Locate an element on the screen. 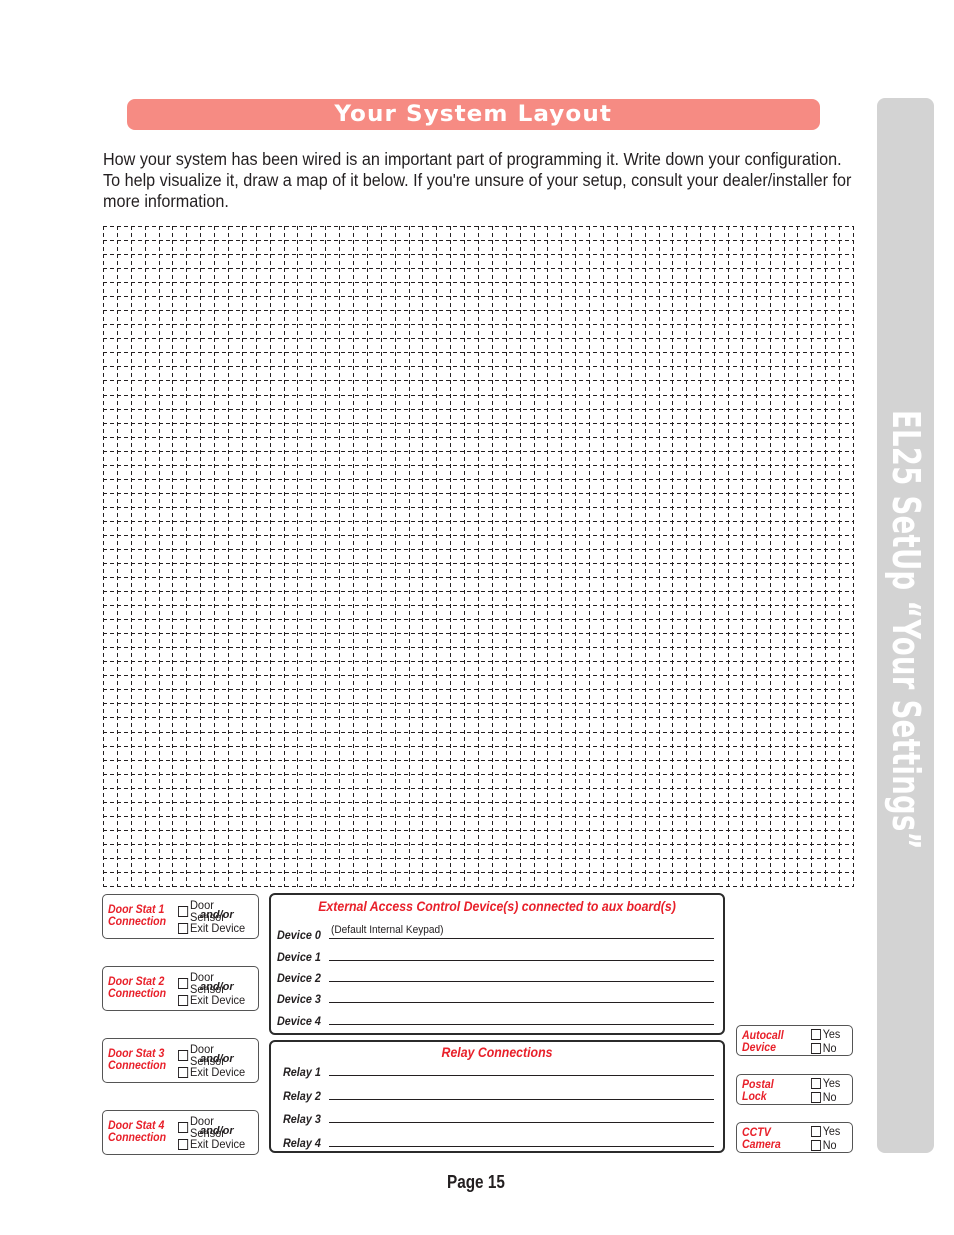 This screenshot has height=1235, width=954. device-row: Device 4 is located at coordinates (495, 1019).